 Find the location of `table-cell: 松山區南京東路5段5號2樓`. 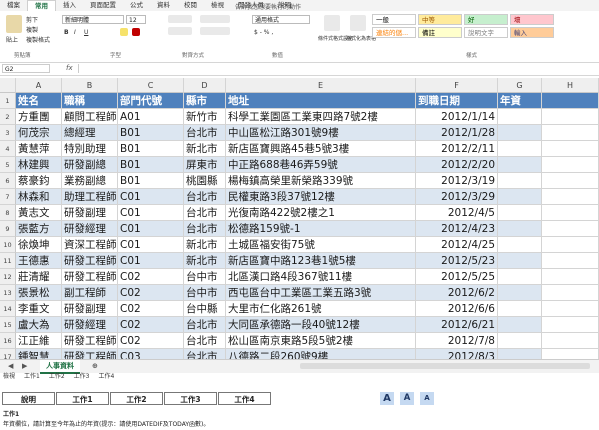

table-cell: 松山區南京東路5段5號2樓 is located at coordinates (321, 341).